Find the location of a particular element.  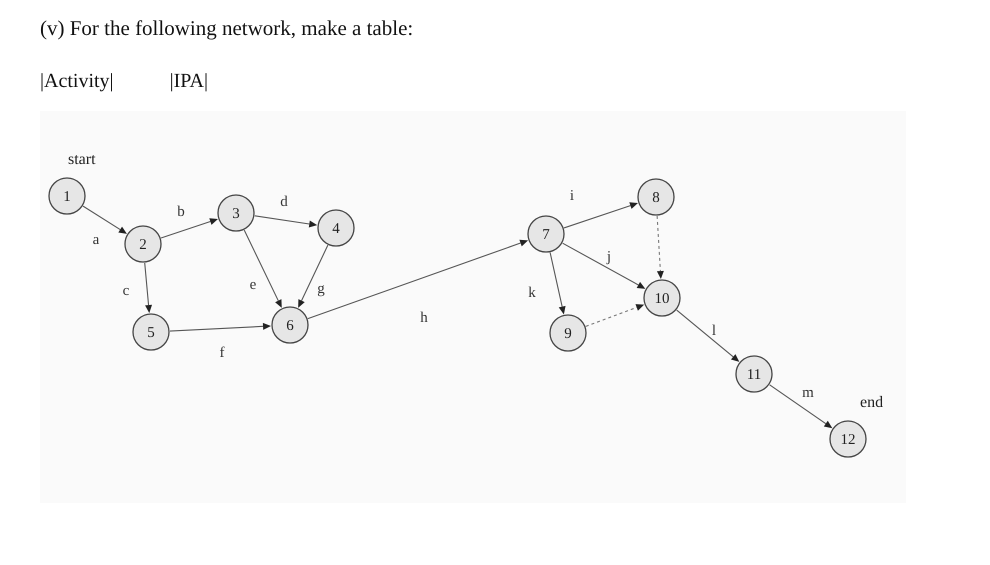

activity-label: k is located at coordinates (532, 293).